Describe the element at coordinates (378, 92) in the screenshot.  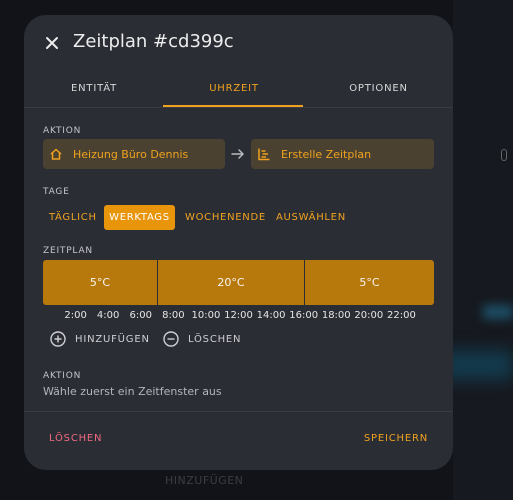
I see `tab-options: OPTIONEN` at that location.